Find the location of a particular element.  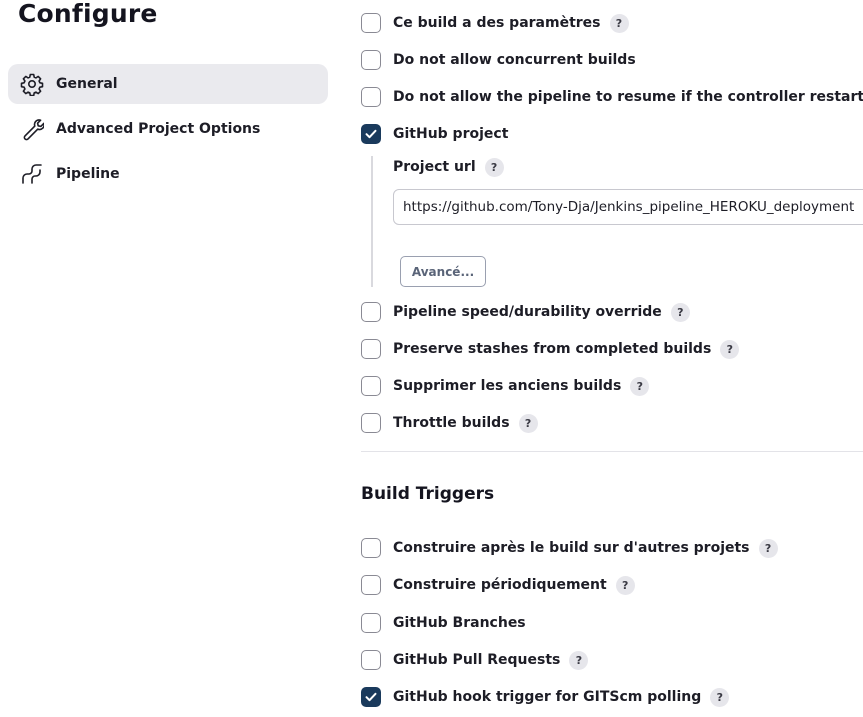

option-pipeline-durability: Pipeline speed/durability override ? is located at coordinates (525, 312).